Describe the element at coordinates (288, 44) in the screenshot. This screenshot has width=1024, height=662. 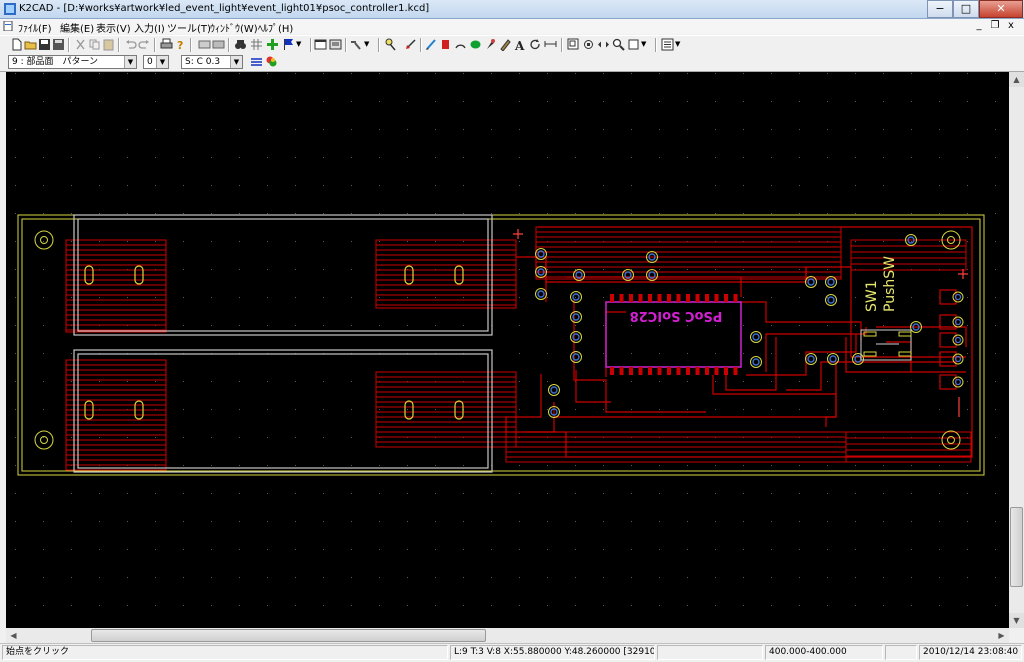
I see `flag-icon` at that location.